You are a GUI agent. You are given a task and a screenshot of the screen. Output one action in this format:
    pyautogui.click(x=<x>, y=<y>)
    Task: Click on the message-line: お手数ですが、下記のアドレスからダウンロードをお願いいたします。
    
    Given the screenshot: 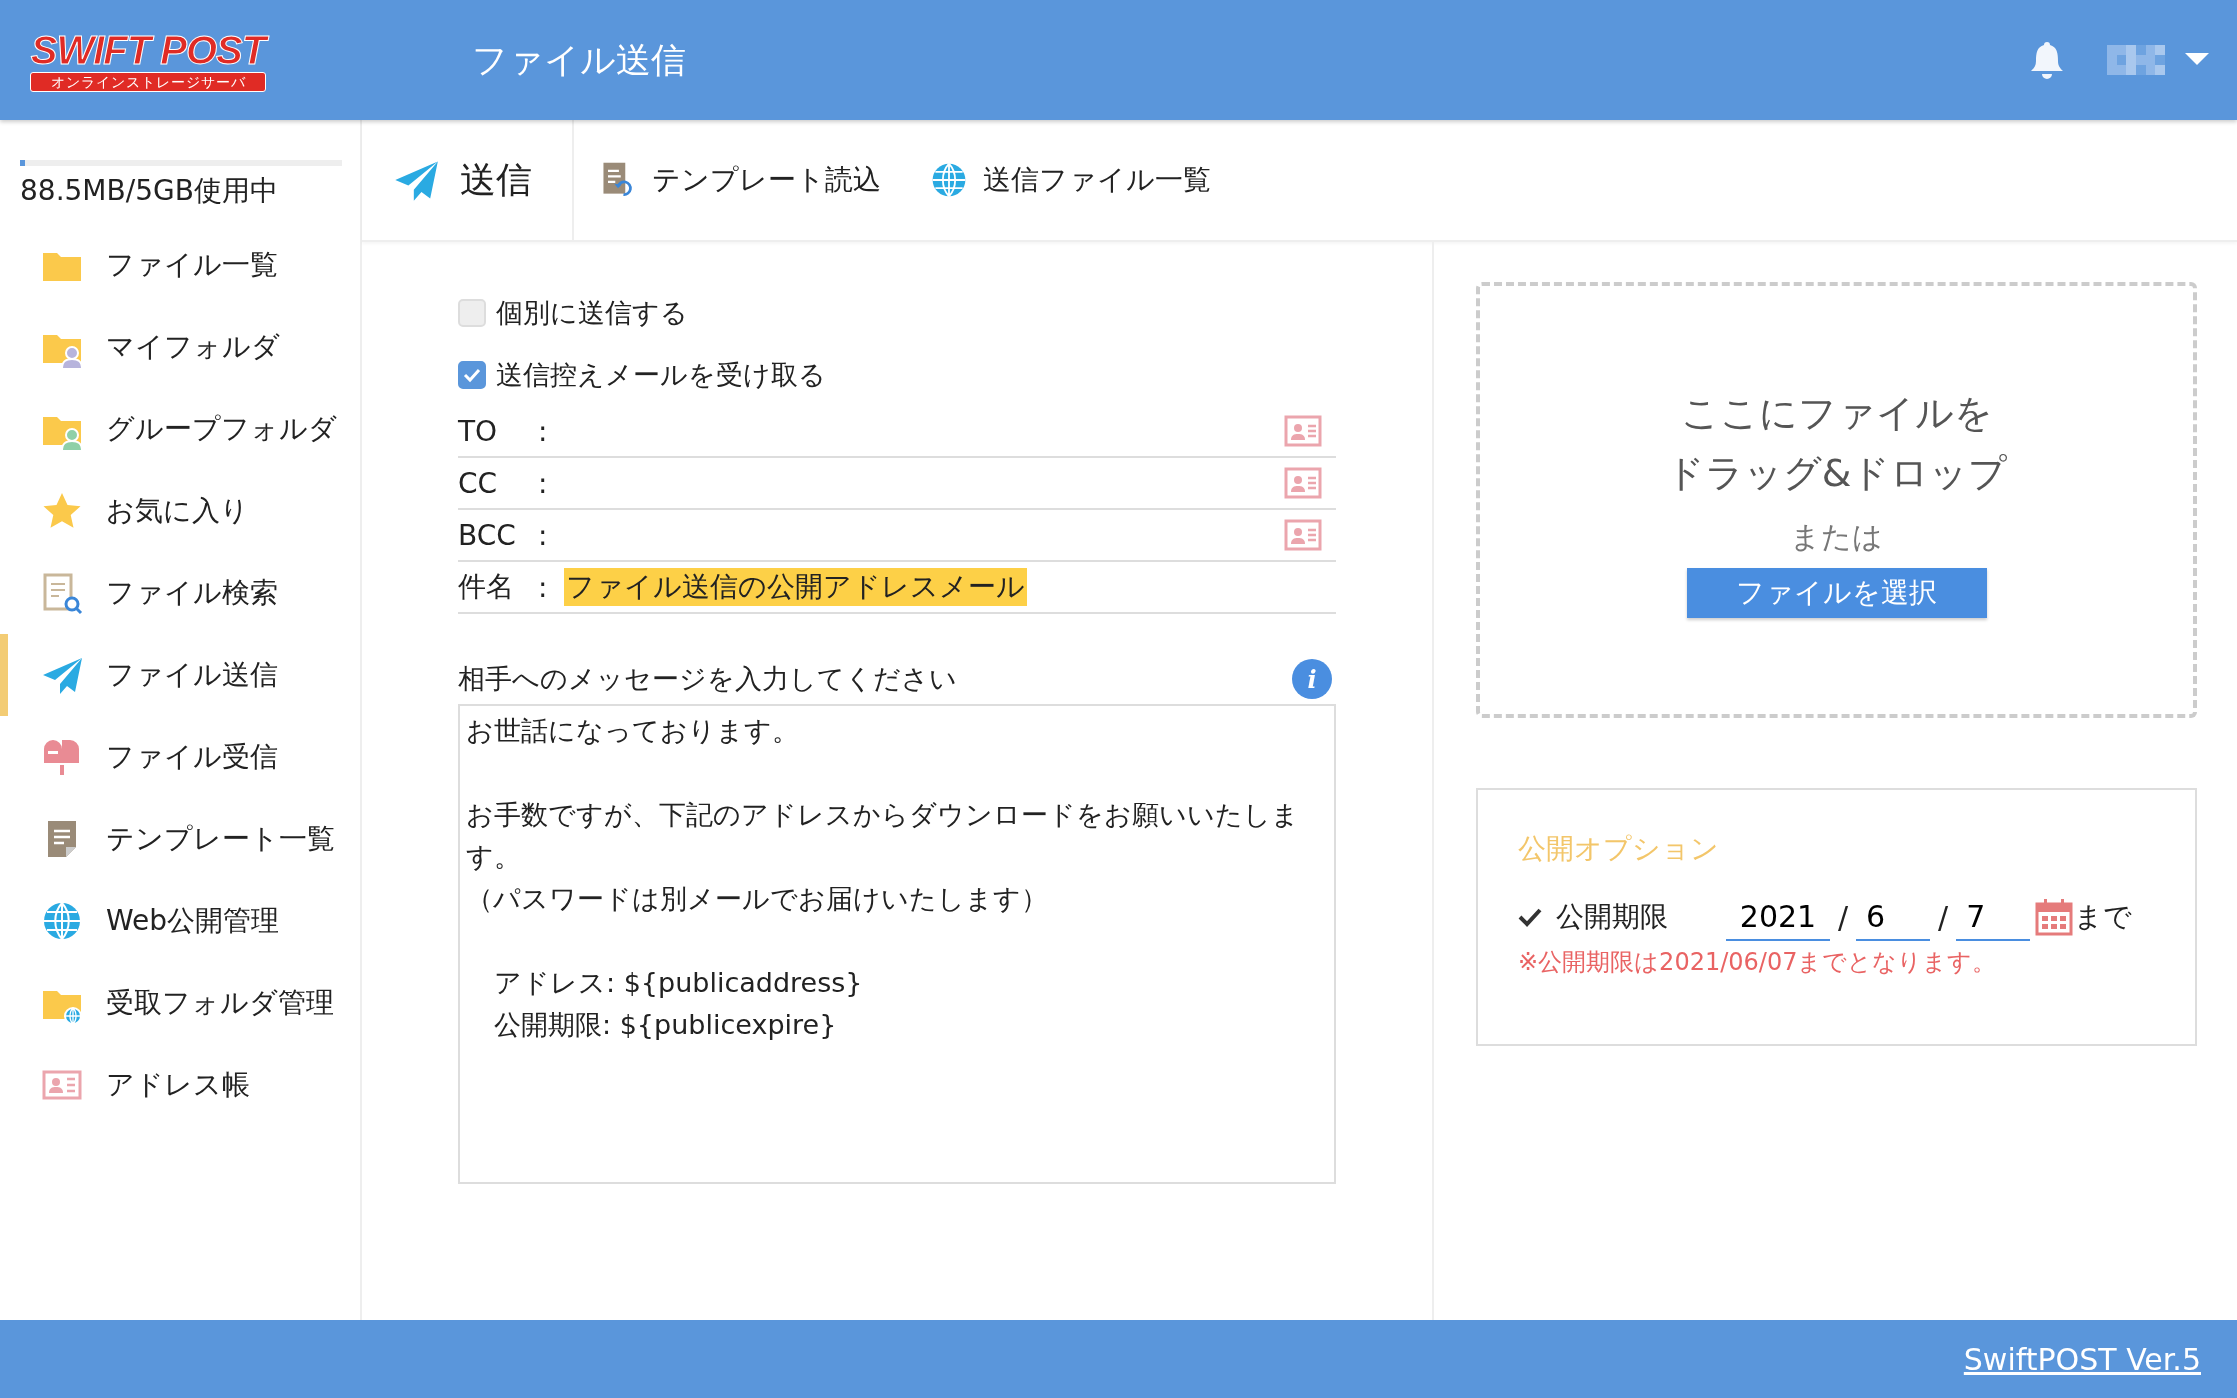 What is the action you would take?
    pyautogui.click(x=883, y=836)
    